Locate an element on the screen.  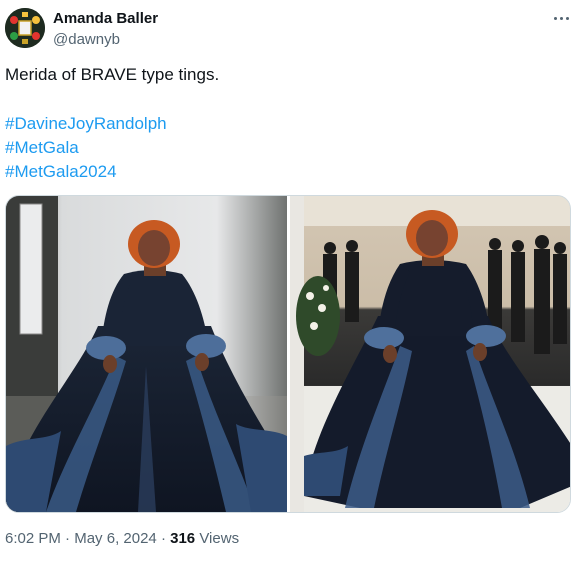
hashtag-metgala2024: #MetGala2024 is located at coordinates (86, 172).